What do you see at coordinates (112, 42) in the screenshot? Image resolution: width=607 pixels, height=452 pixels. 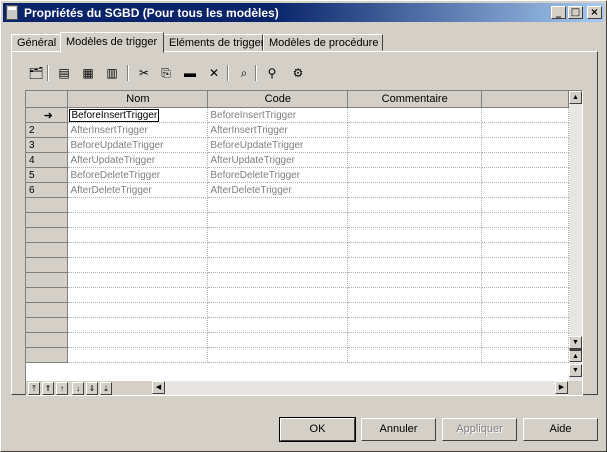 I see `tab-trigger-templates: Modèles de trigger` at bounding box center [112, 42].